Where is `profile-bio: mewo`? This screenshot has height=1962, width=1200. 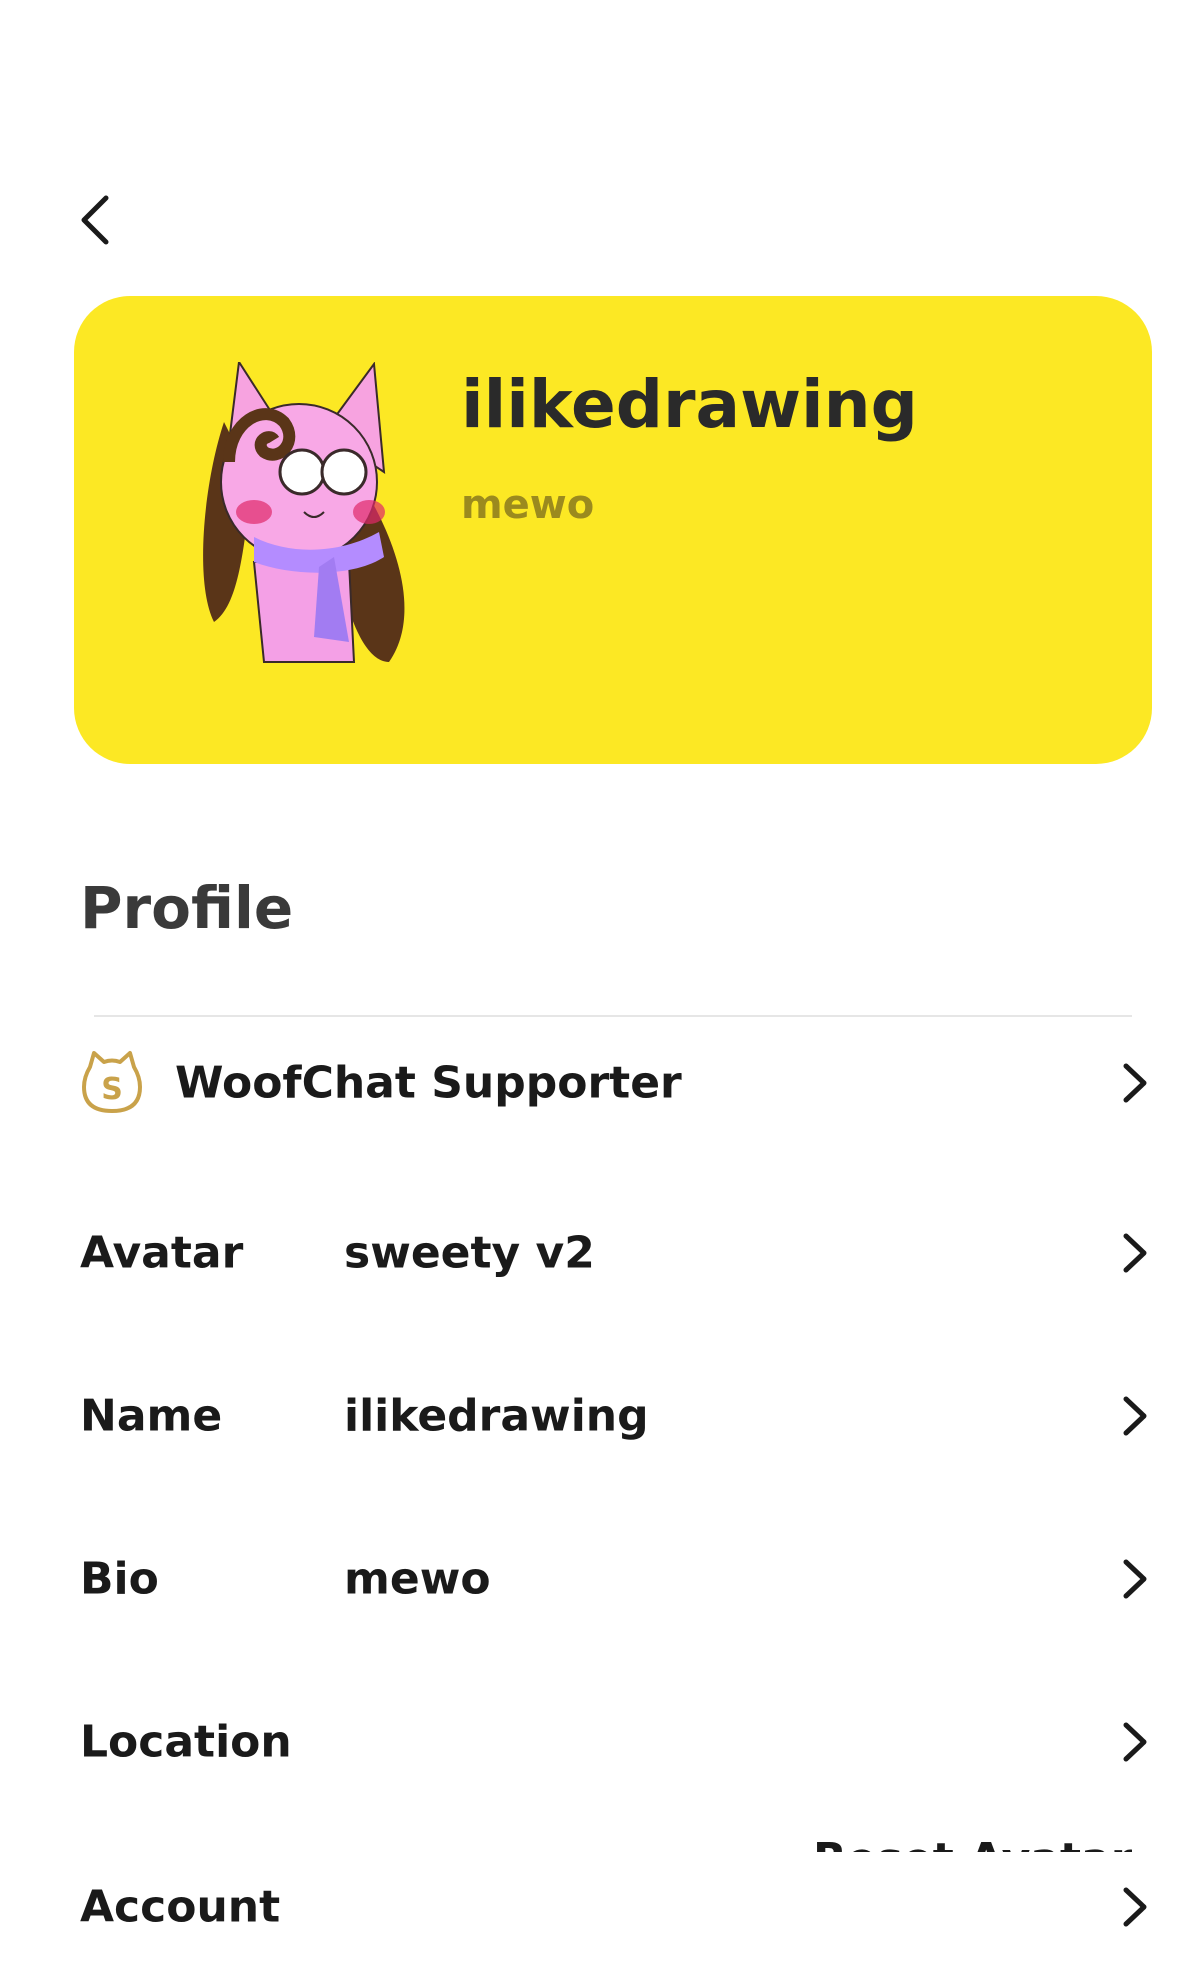 profile-bio: mewo is located at coordinates (528, 505).